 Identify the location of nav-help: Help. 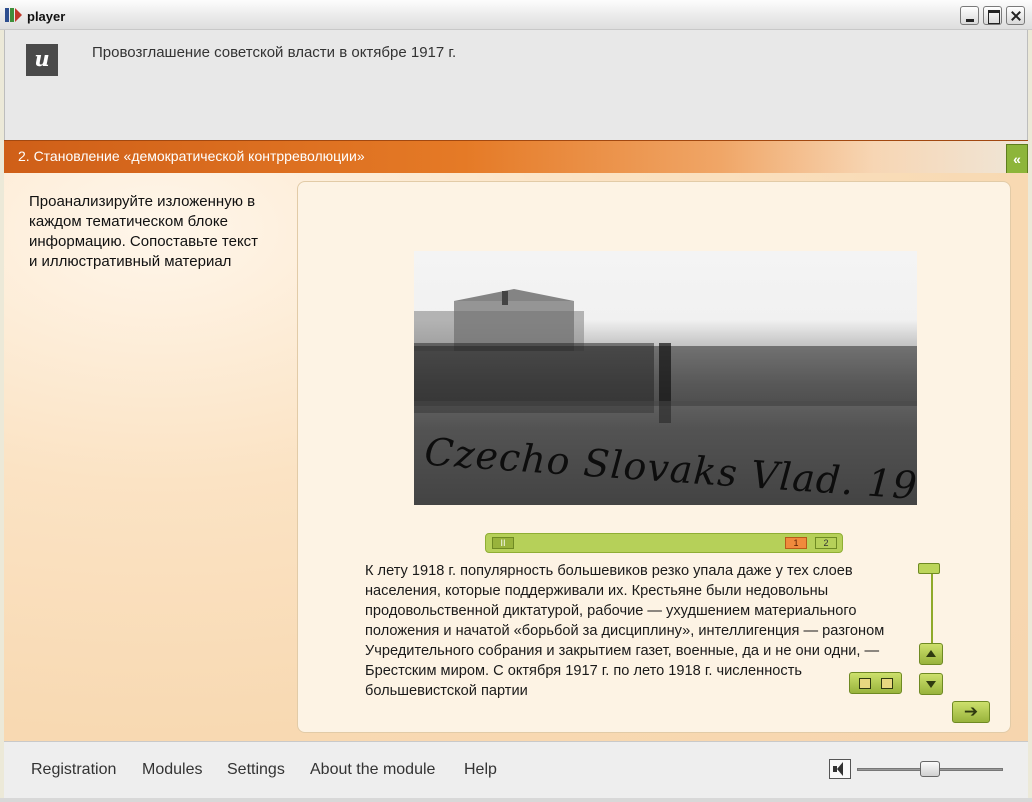
(480, 770).